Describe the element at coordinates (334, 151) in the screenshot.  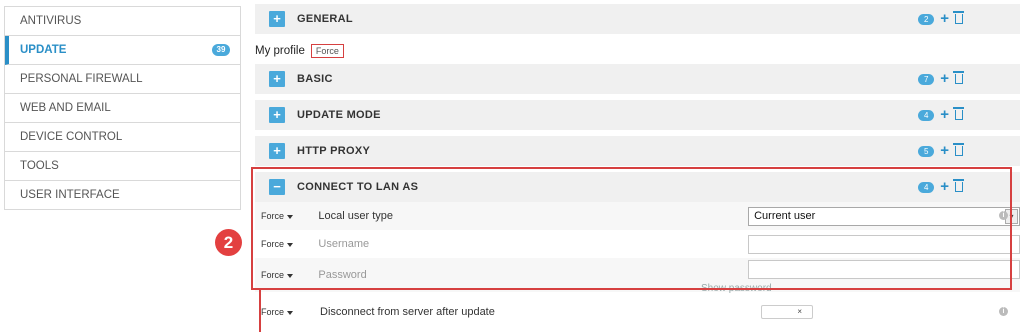
I see `section-title: HTTP PROXY` at that location.